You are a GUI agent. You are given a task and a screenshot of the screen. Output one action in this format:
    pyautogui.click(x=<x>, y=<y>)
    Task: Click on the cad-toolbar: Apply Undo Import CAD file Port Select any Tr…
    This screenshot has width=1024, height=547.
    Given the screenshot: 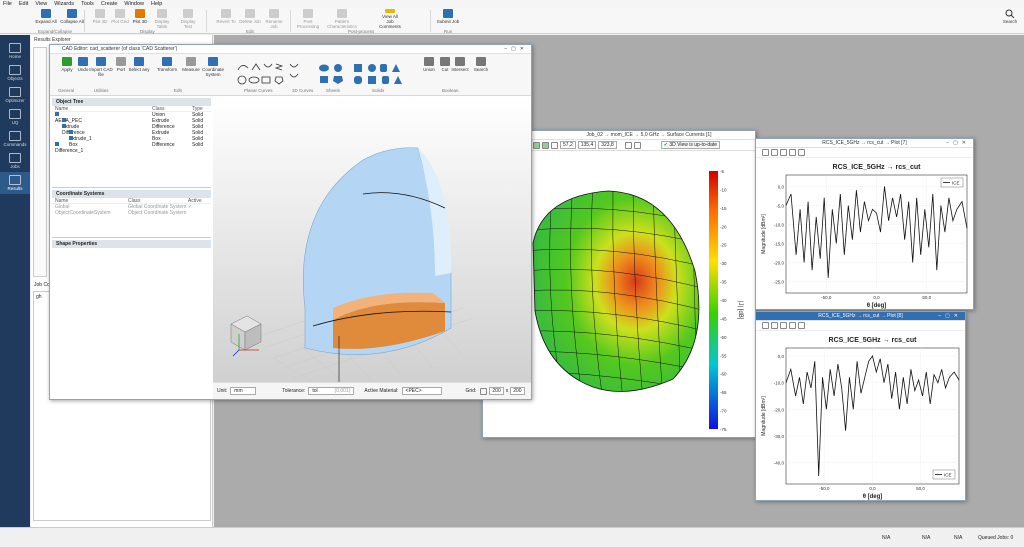 What is the action you would take?
    pyautogui.click(x=290, y=75)
    